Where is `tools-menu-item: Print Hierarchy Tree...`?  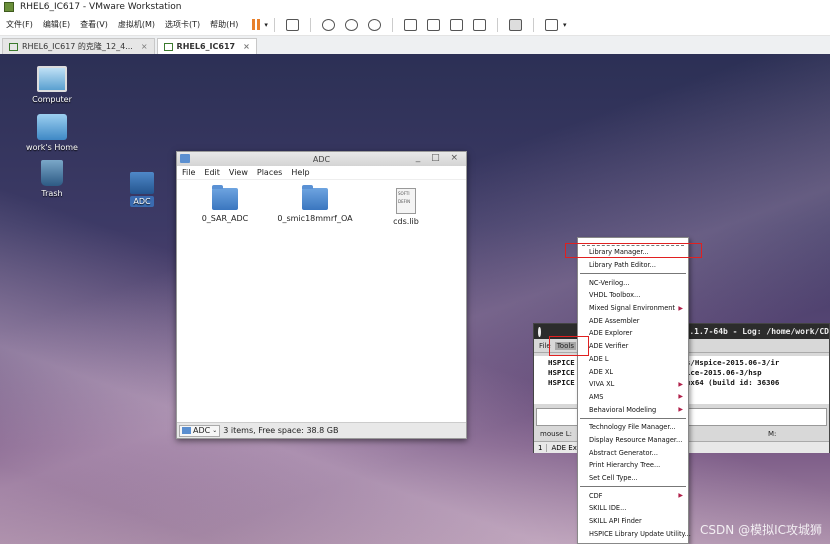 tools-menu-item: Print Hierarchy Tree... is located at coordinates (633, 465).